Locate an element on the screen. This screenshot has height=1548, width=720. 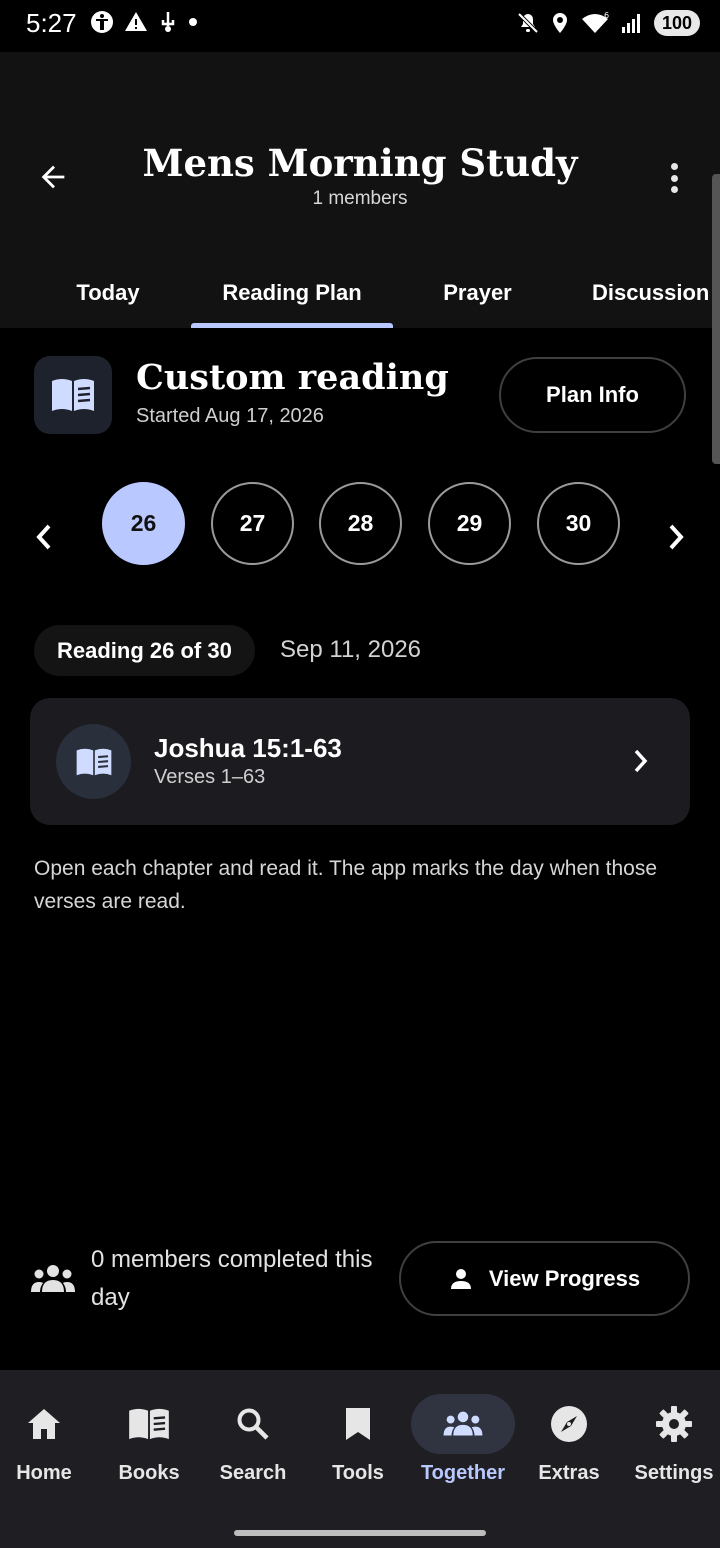
plan-start-date: Started Aug 17, 2026 is located at coordinates (230, 416).